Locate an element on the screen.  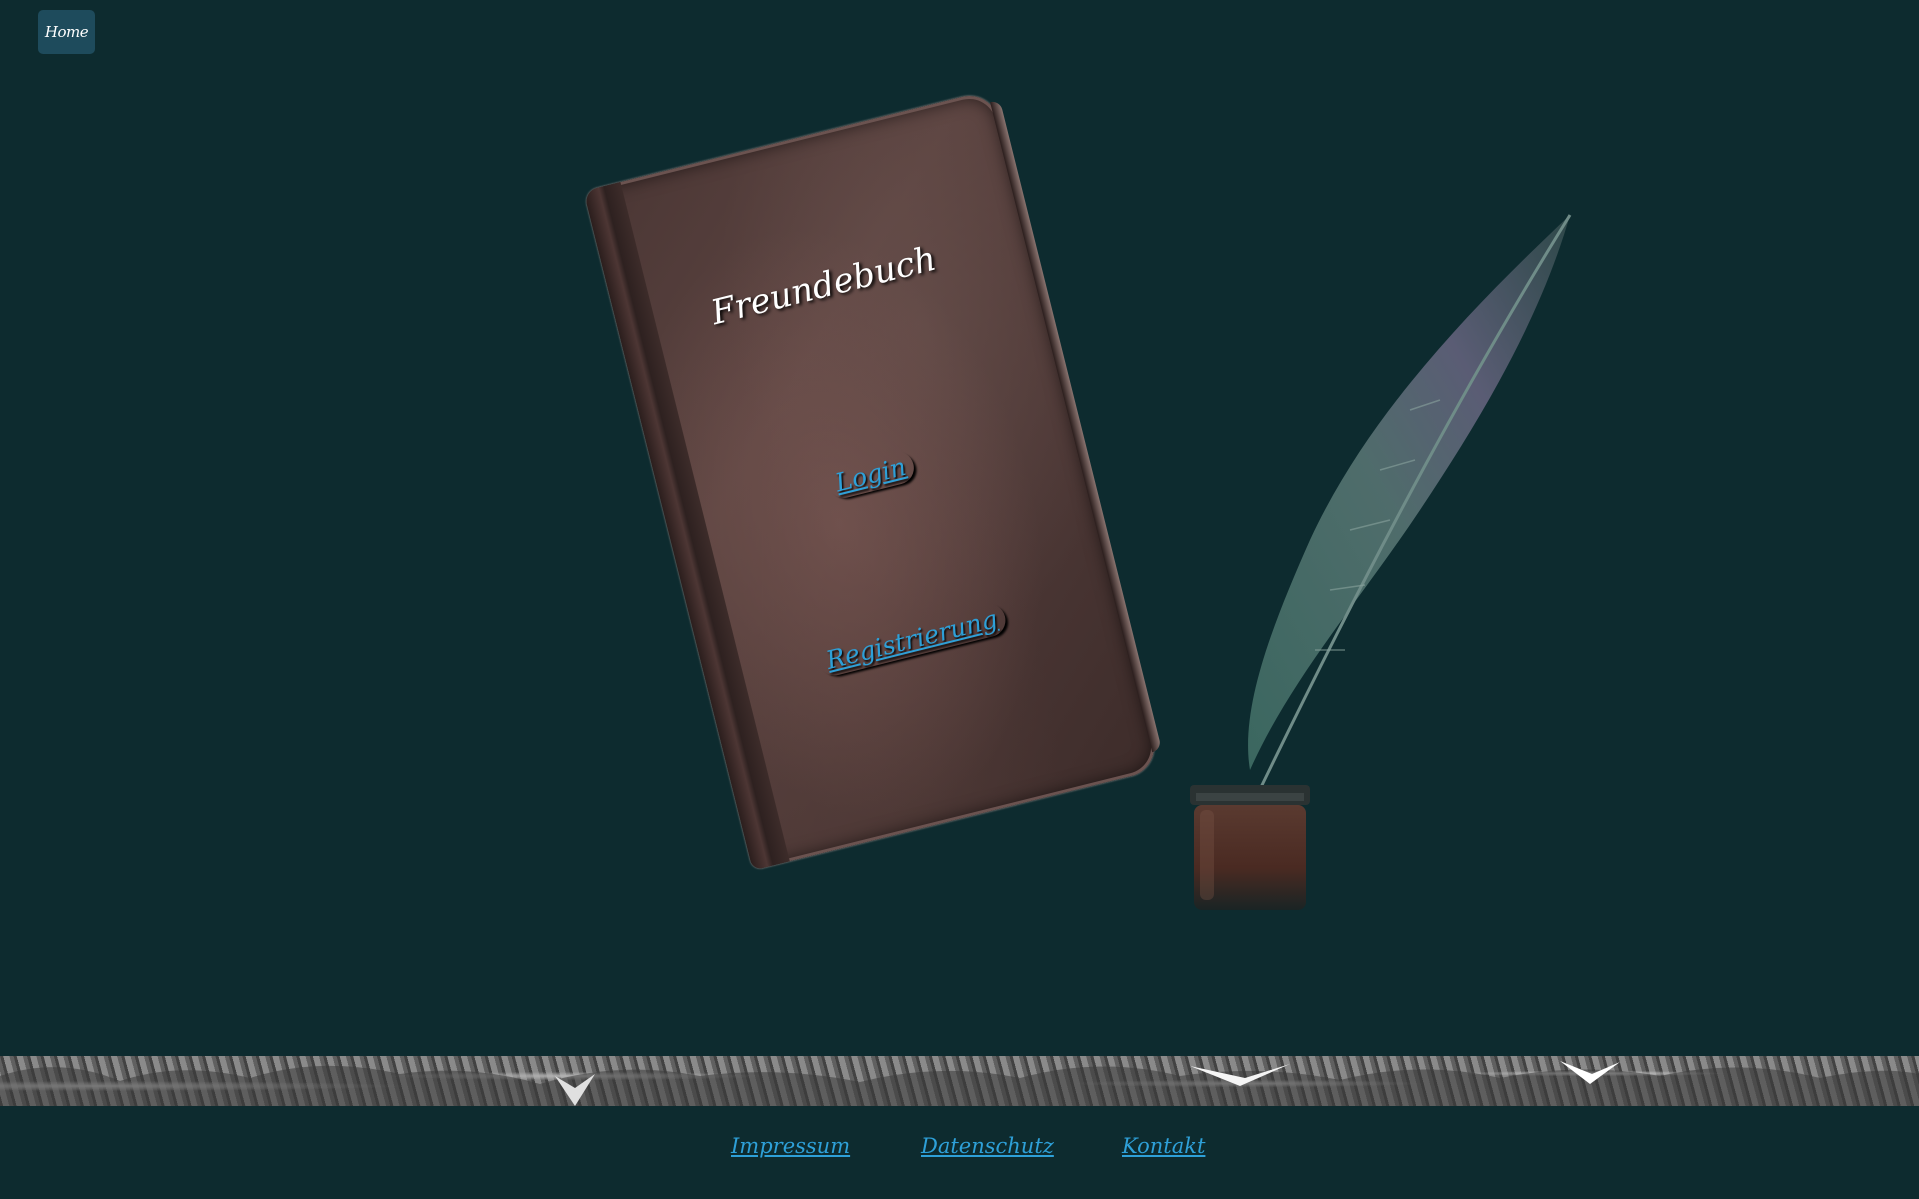
forest-banner is located at coordinates (959, 1081).